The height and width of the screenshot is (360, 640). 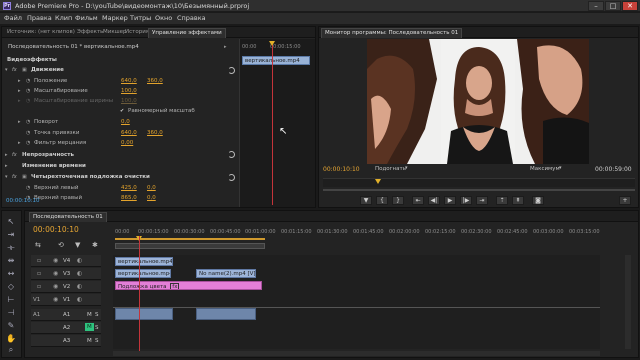 I want to click on zoom-tool-icon: ⌕, so click(x=11, y=350).